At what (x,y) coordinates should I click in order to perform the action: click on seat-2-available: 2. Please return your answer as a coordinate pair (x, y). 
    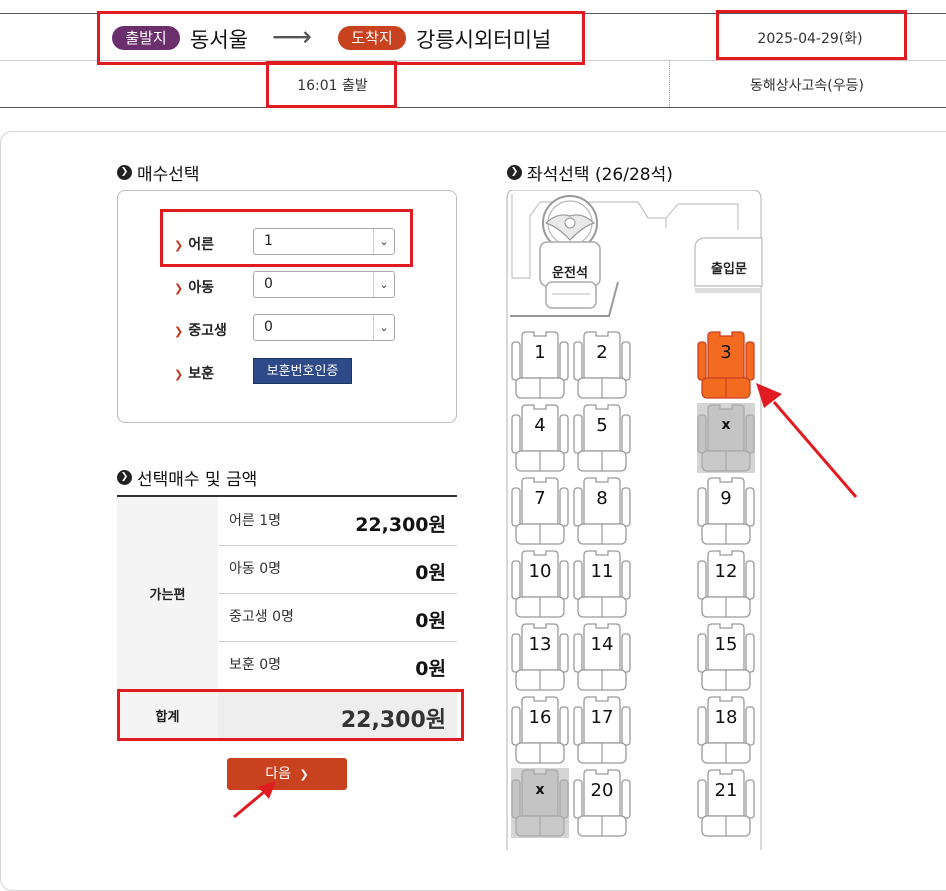
    Looking at the image, I should click on (602, 365).